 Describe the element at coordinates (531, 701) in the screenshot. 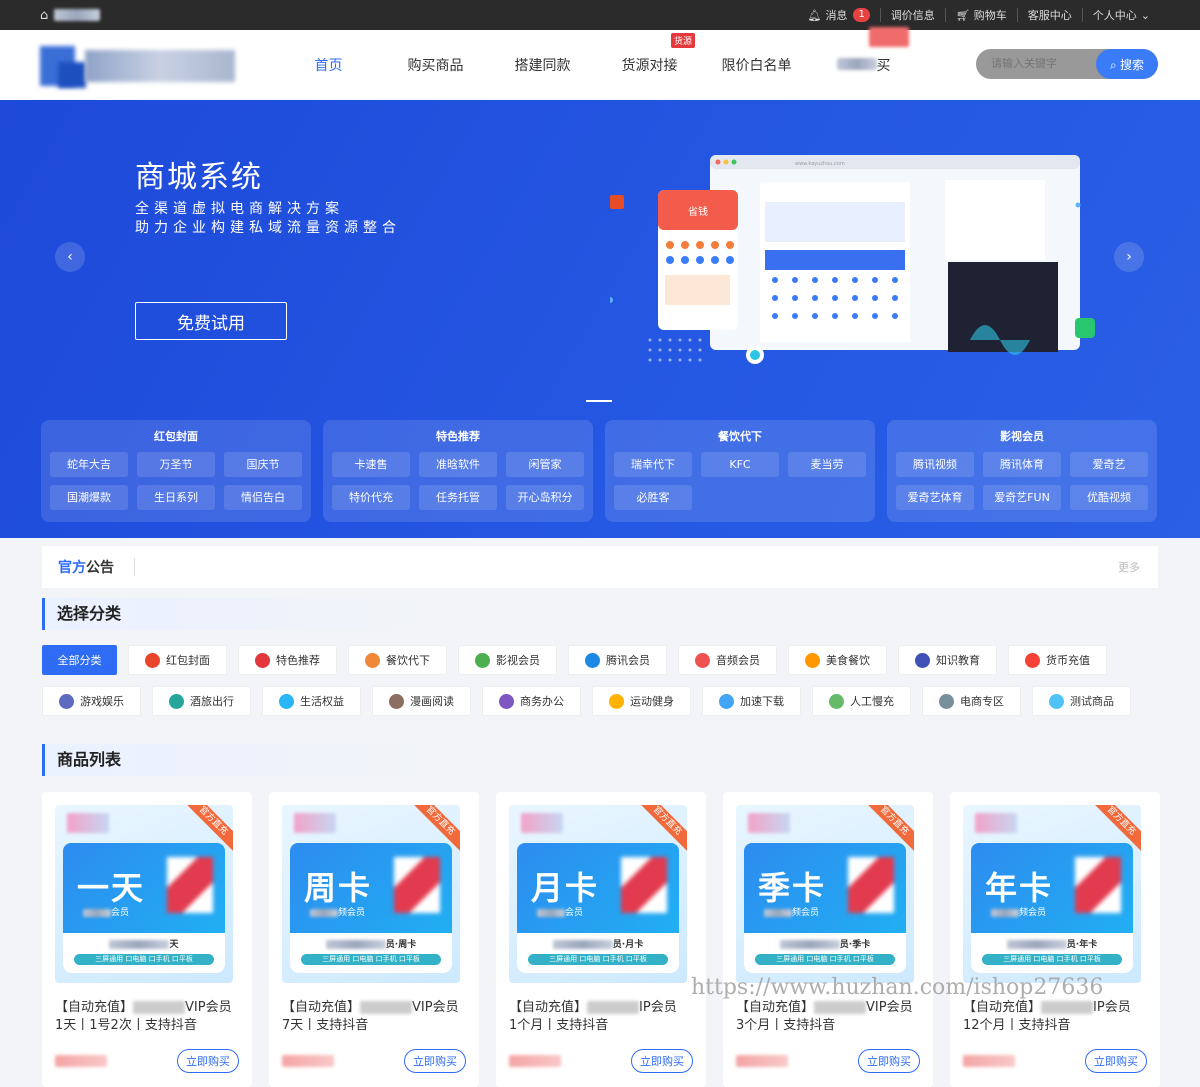

I see `category-chip: 商务办公` at that location.